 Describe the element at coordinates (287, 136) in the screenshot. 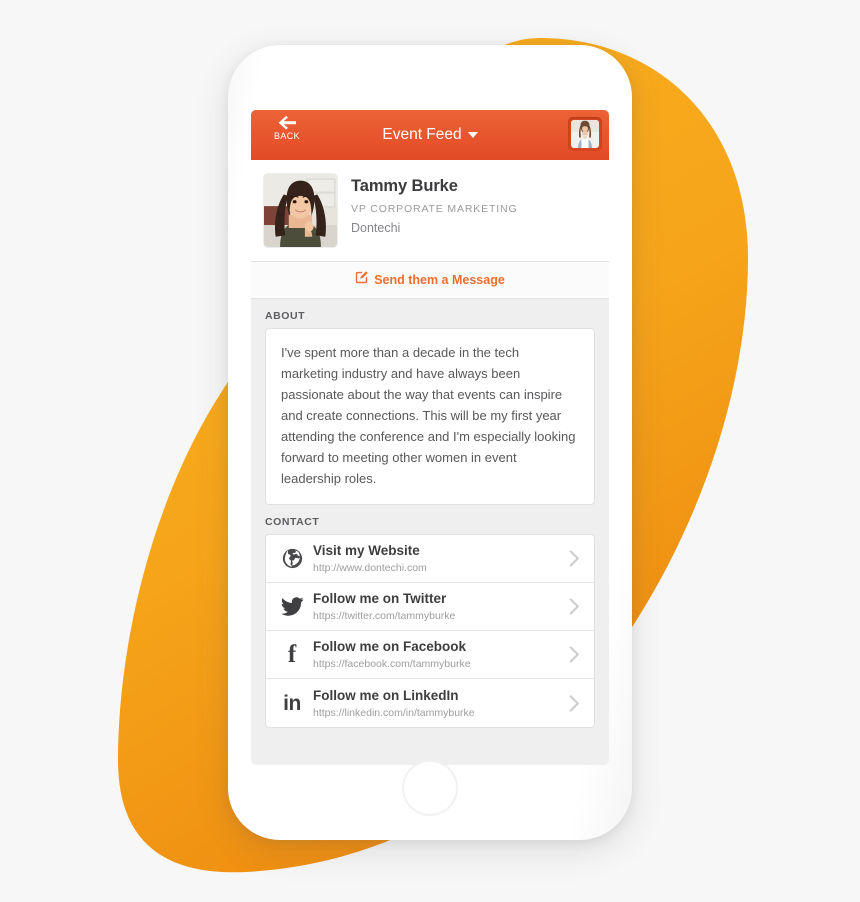

I see `back-button-label: BACK` at that location.